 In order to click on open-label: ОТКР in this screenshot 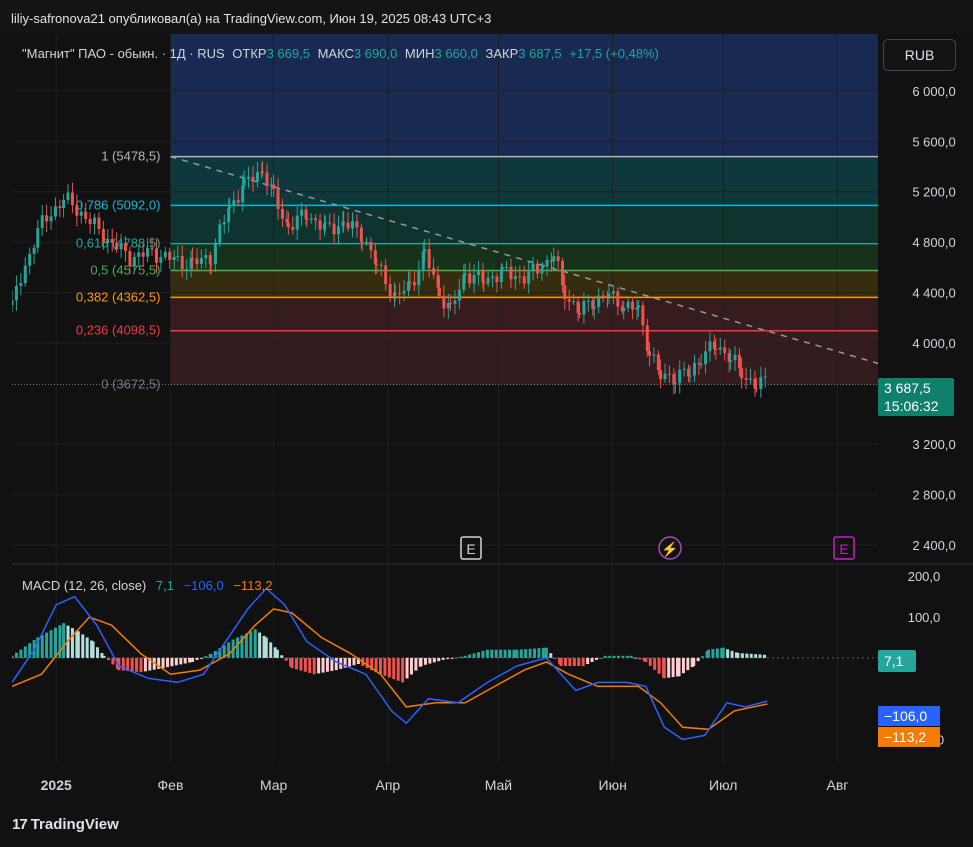, I will do `click(249, 53)`.